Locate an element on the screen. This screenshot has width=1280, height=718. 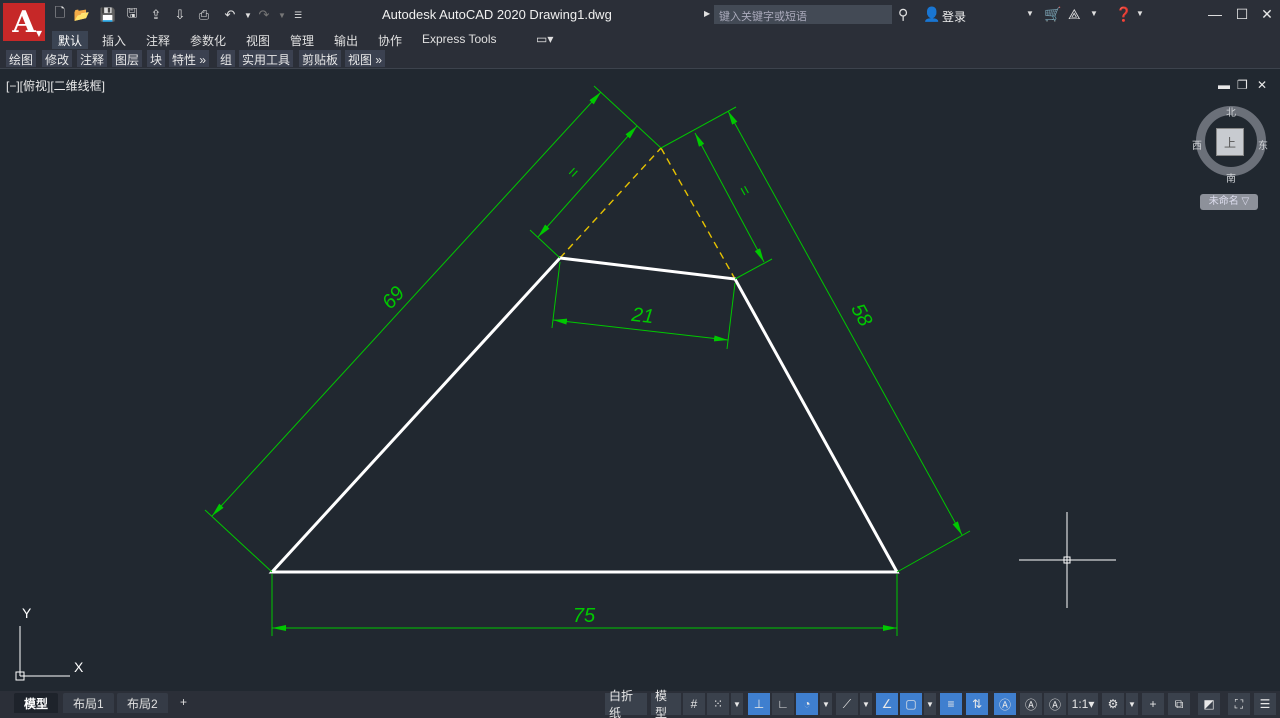
dim-bottom-text: 75 is located at coordinates (584, 616).